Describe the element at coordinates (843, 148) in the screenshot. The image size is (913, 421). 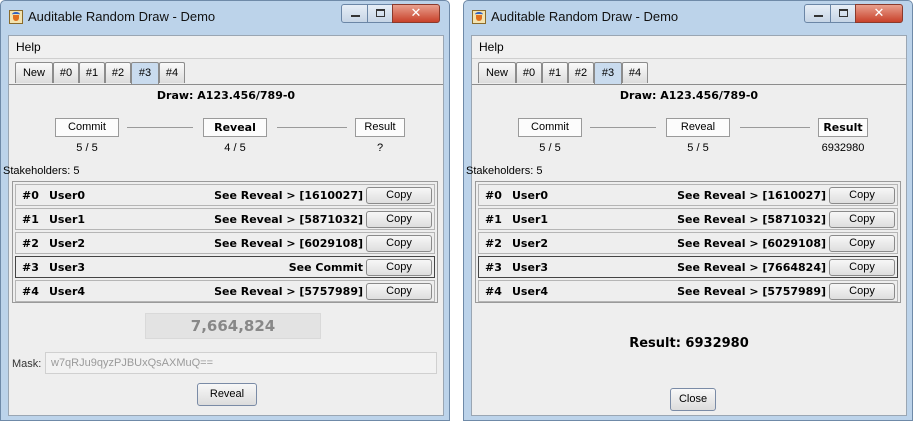
I see `result-value: 6932980` at that location.